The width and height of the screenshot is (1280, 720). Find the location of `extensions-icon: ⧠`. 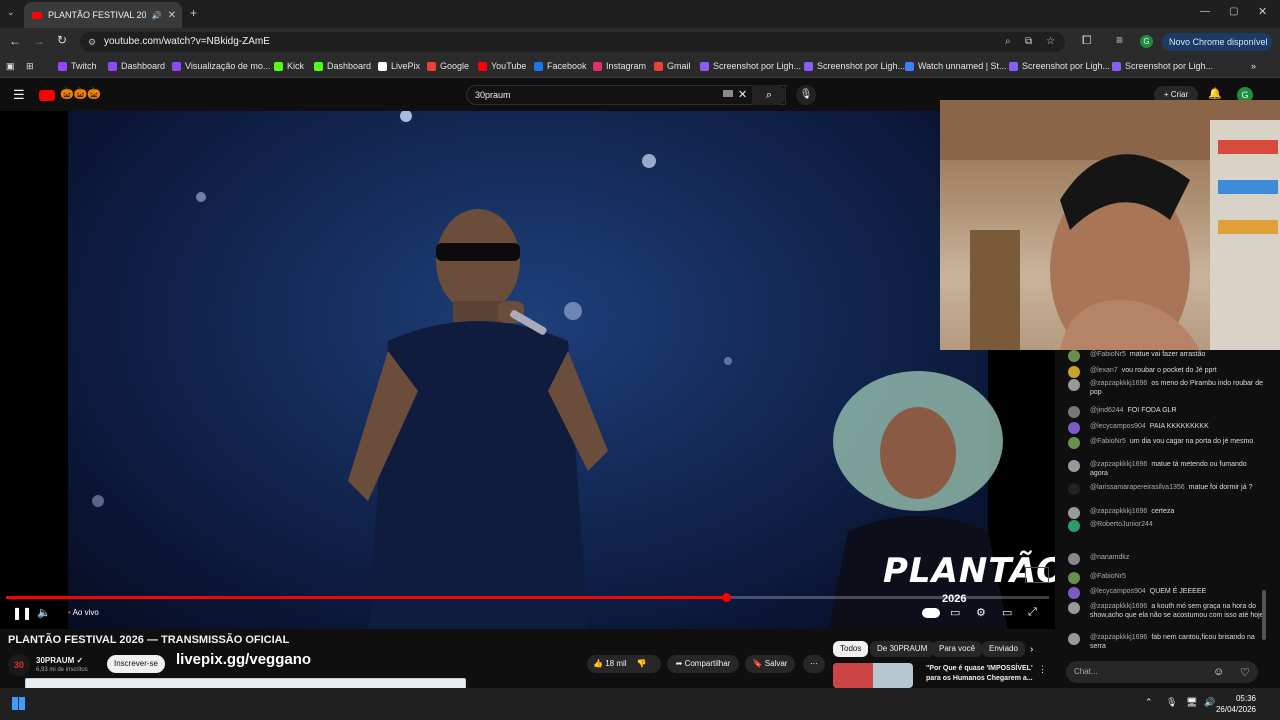

extensions-icon: ⧠ is located at coordinates (1087, 40).